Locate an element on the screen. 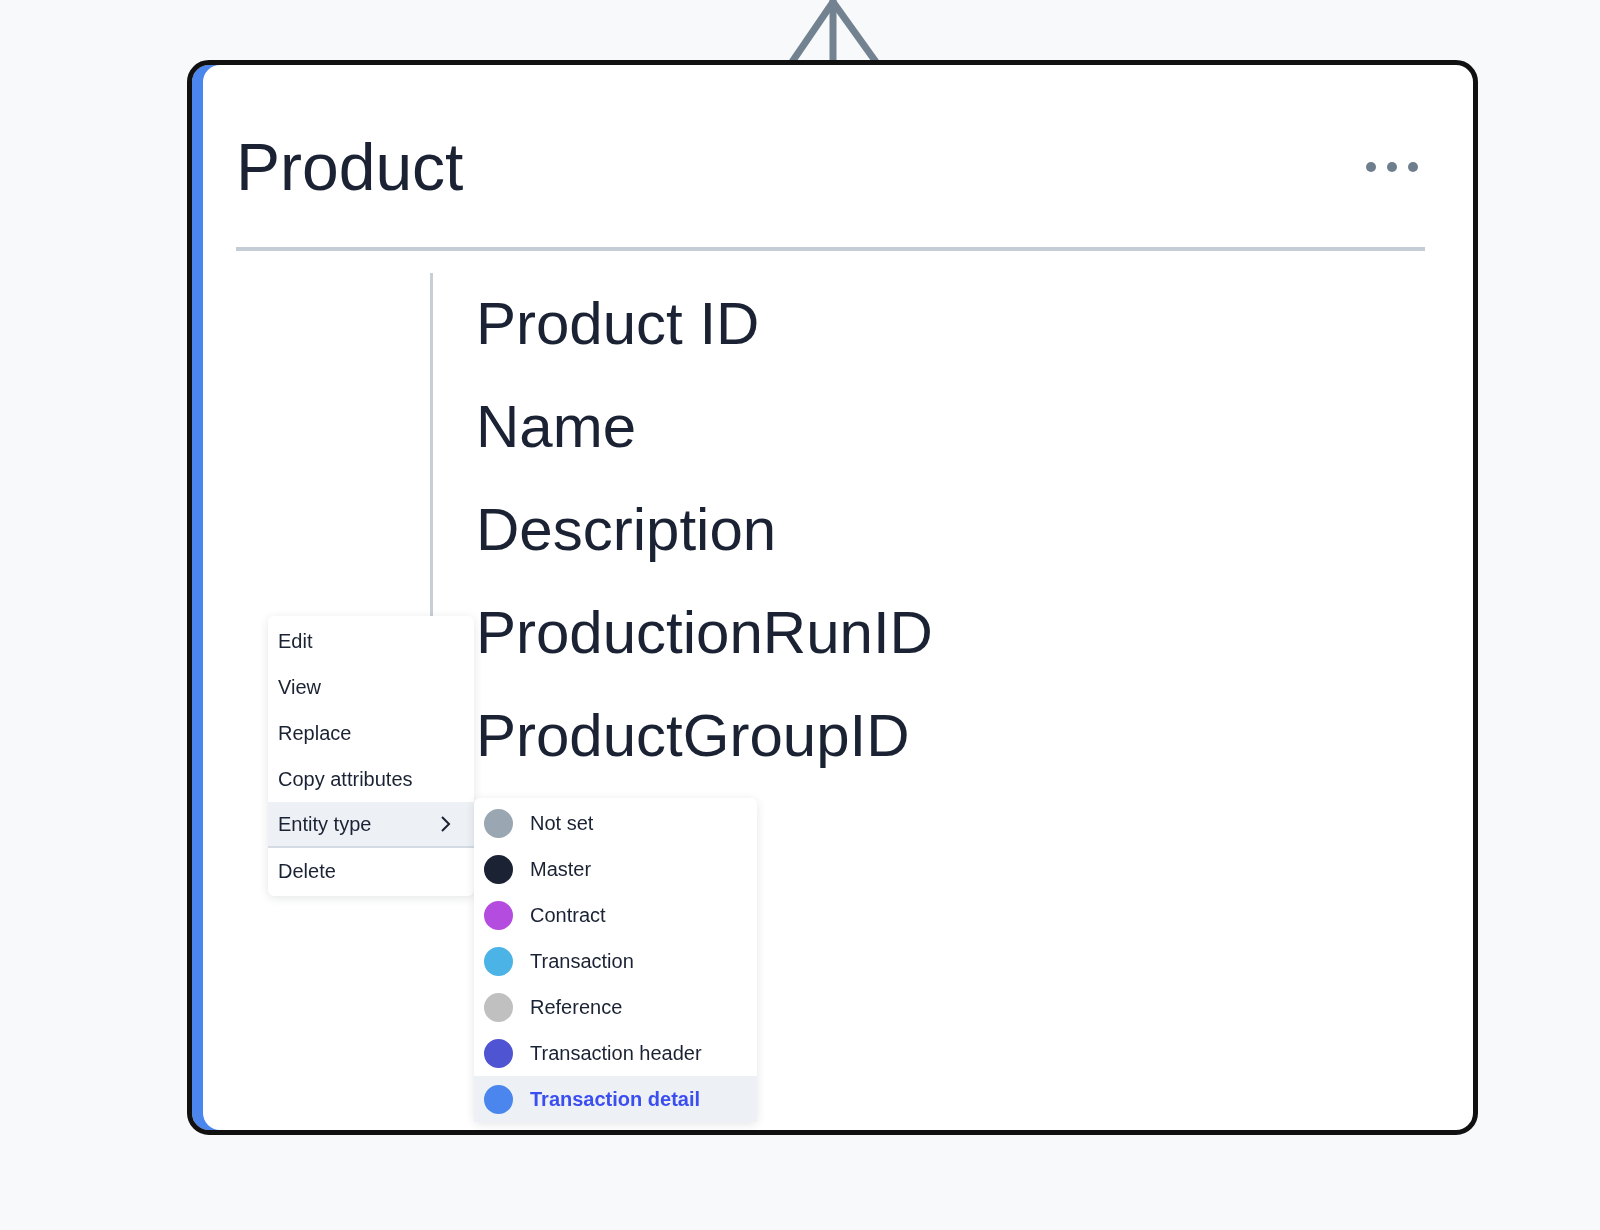 Image resolution: width=1600 pixels, height=1230 pixels. entity-type-option: Master is located at coordinates (615, 869).